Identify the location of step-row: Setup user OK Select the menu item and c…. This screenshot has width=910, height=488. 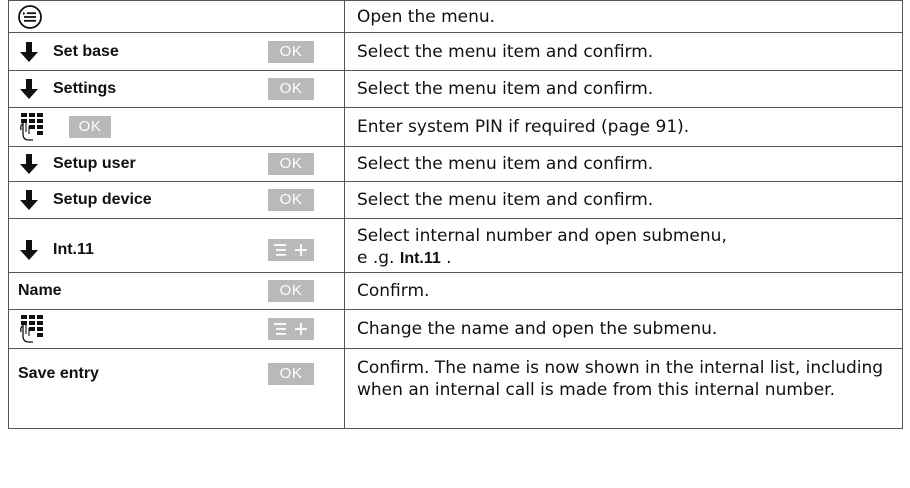
(455, 164).